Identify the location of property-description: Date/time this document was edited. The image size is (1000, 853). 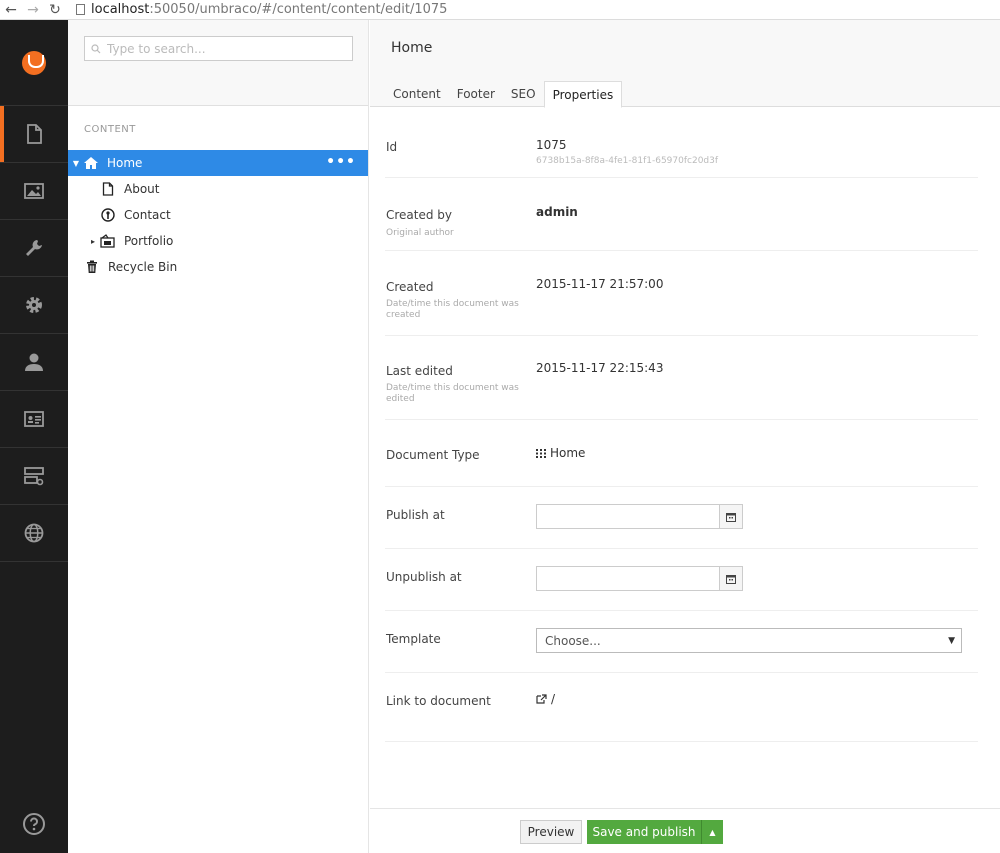
(452, 393).